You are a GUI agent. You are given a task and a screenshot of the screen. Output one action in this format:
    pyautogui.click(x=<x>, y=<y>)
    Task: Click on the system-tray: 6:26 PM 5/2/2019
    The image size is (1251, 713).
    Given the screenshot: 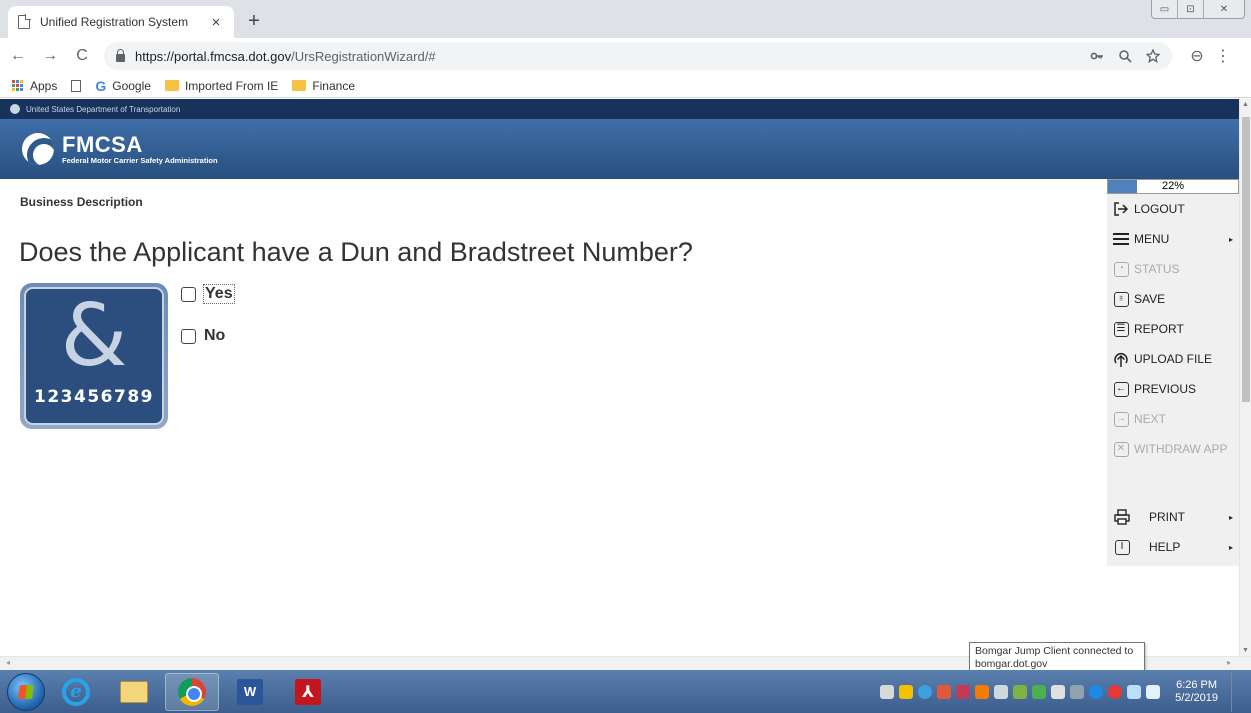 What is the action you would take?
    pyautogui.click(x=1065, y=691)
    